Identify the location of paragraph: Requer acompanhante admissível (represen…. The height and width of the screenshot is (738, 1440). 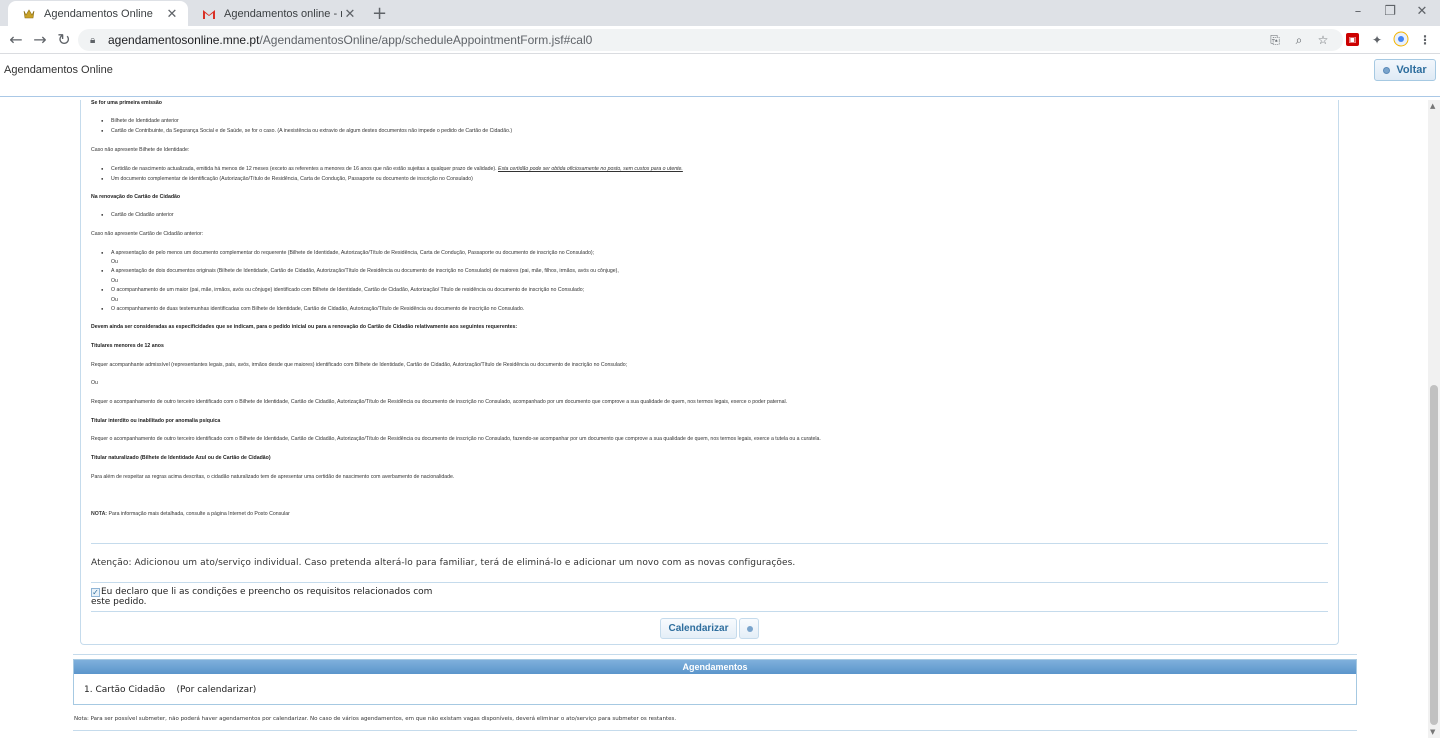
(359, 365).